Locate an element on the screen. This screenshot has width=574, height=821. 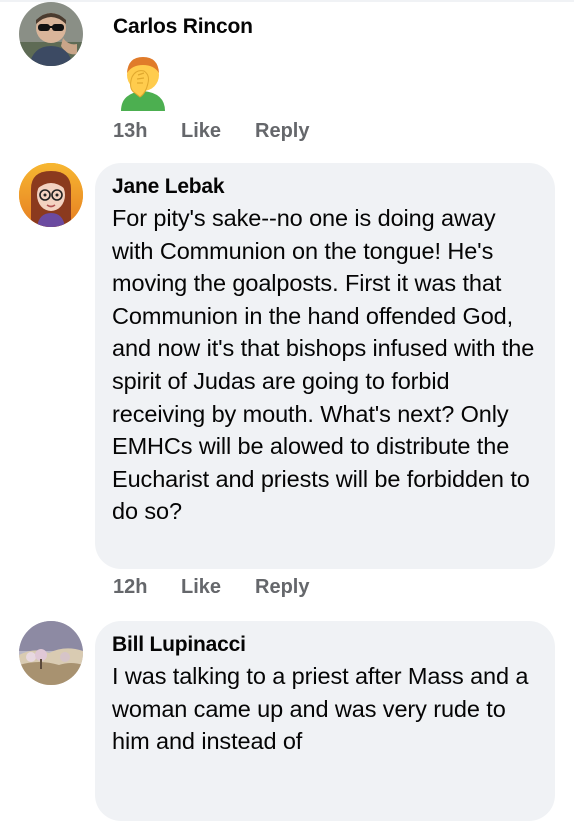
comment-meta: 12h Like Reply is located at coordinates (211, 587).